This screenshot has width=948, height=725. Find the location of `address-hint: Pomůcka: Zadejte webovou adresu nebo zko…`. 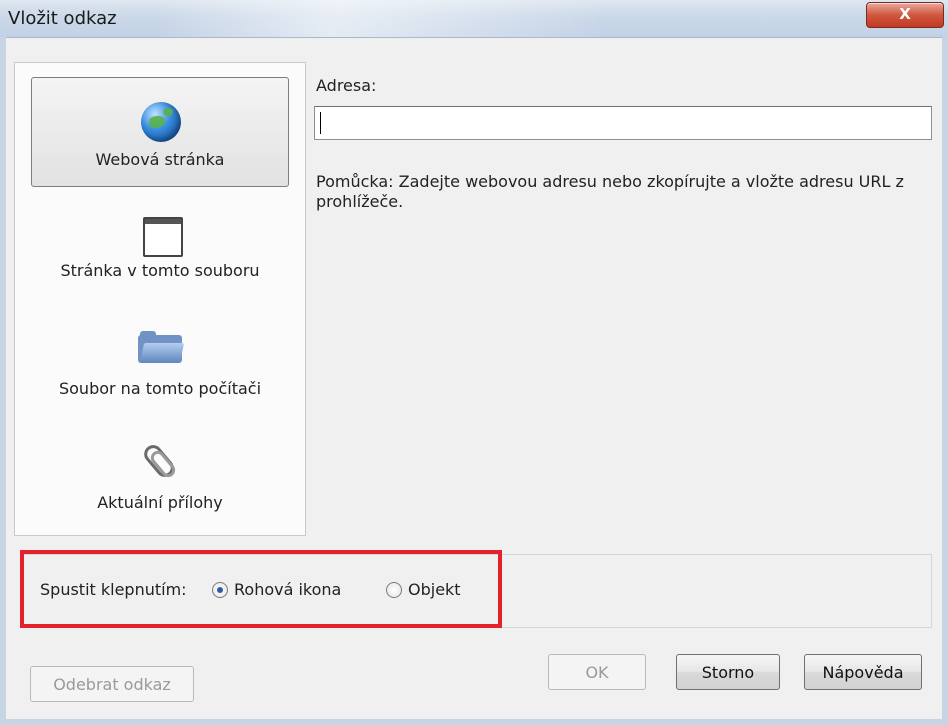

address-hint: Pomůcka: Zadejte webovou adresu nebo zko… is located at coordinates (610, 191).